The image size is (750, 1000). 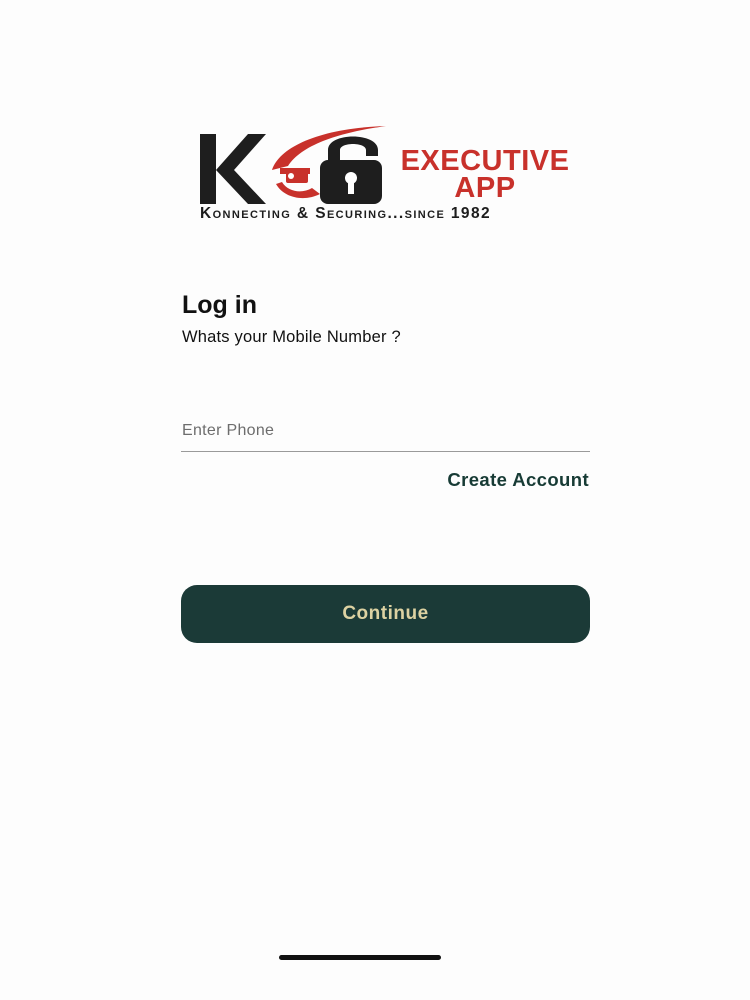 I want to click on home-indicator, so click(x=360, y=957).